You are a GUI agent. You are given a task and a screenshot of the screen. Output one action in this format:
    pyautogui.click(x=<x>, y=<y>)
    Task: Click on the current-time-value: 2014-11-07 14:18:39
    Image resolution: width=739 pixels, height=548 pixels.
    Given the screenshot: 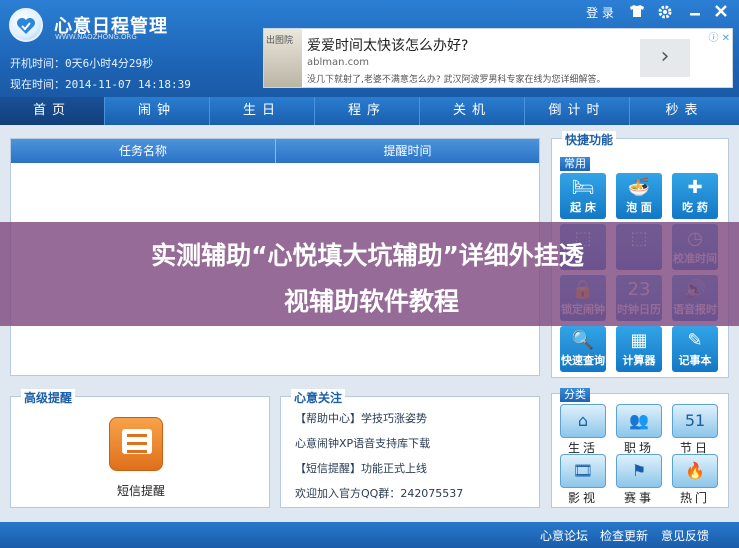 What is the action you would take?
    pyautogui.click(x=128, y=84)
    